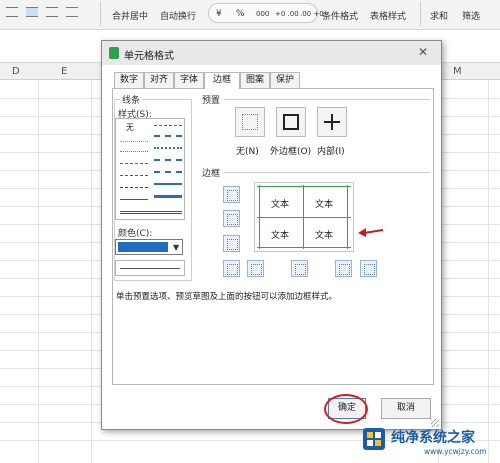  I want to click on preview-border-top, so click(304, 186).